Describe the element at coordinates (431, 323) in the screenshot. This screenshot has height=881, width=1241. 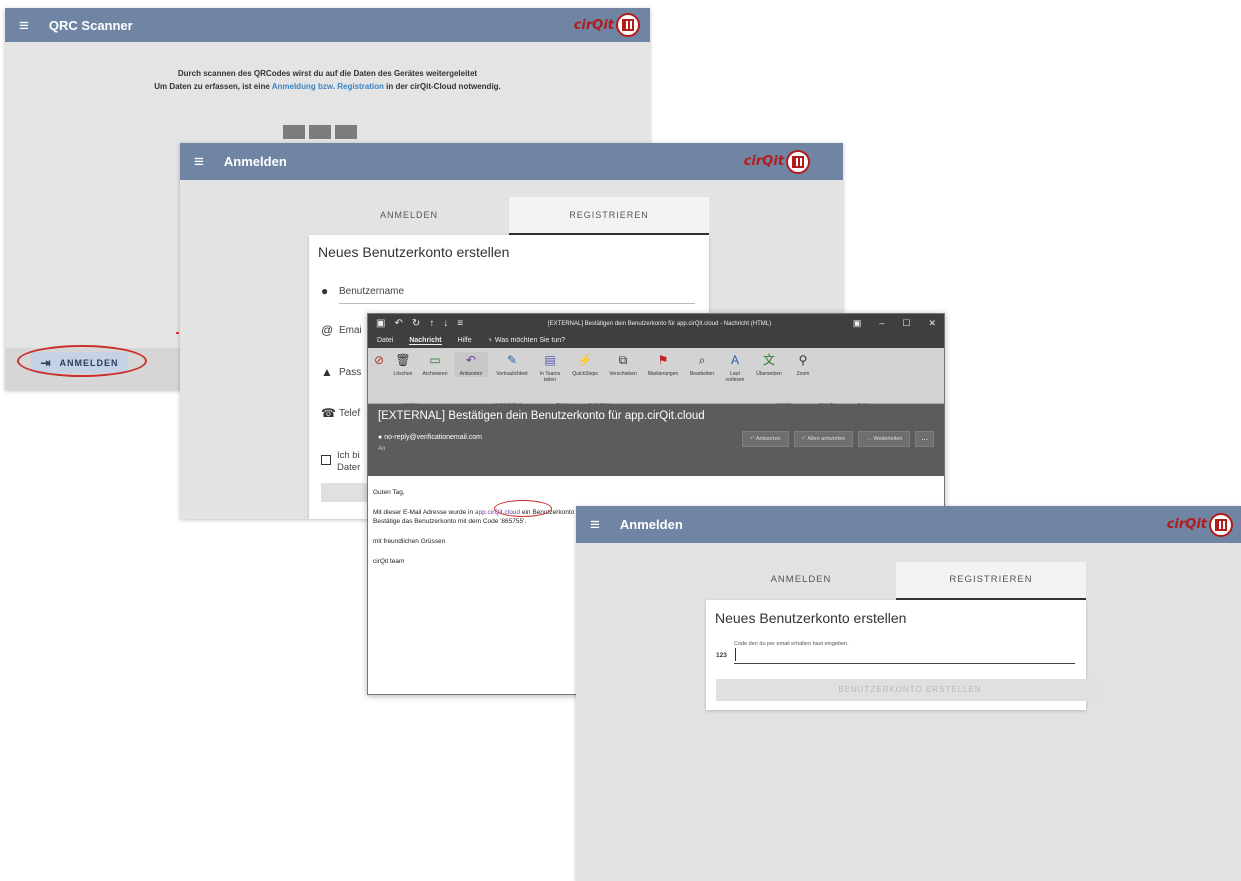
I see `up-arrow-icon: ↑` at that location.